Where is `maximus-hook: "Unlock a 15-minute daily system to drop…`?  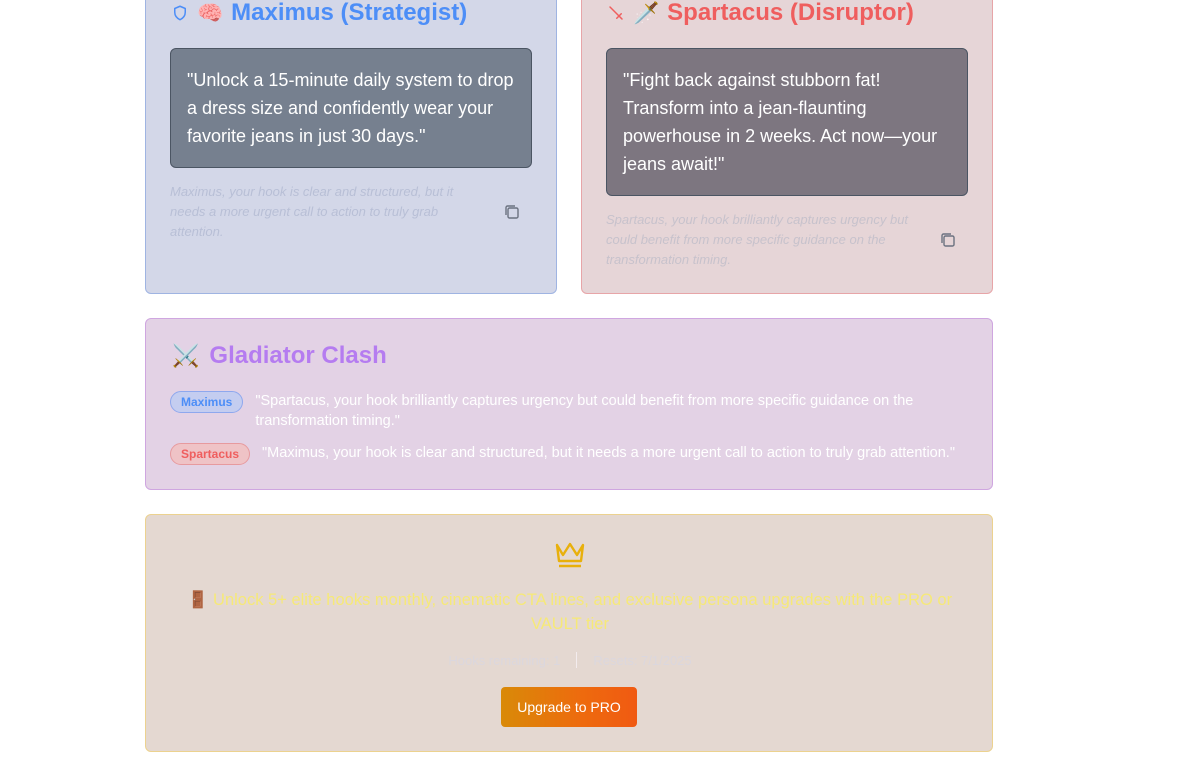
maximus-hook: "Unlock a 15-minute daily system to drop… is located at coordinates (351, 108).